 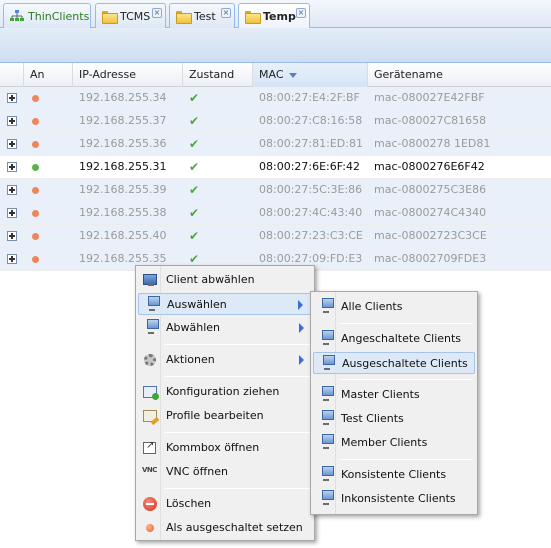 I want to click on submenu-item-ausgeschaltete-clients: Ausgeschaltete Clients, so click(x=394, y=363).